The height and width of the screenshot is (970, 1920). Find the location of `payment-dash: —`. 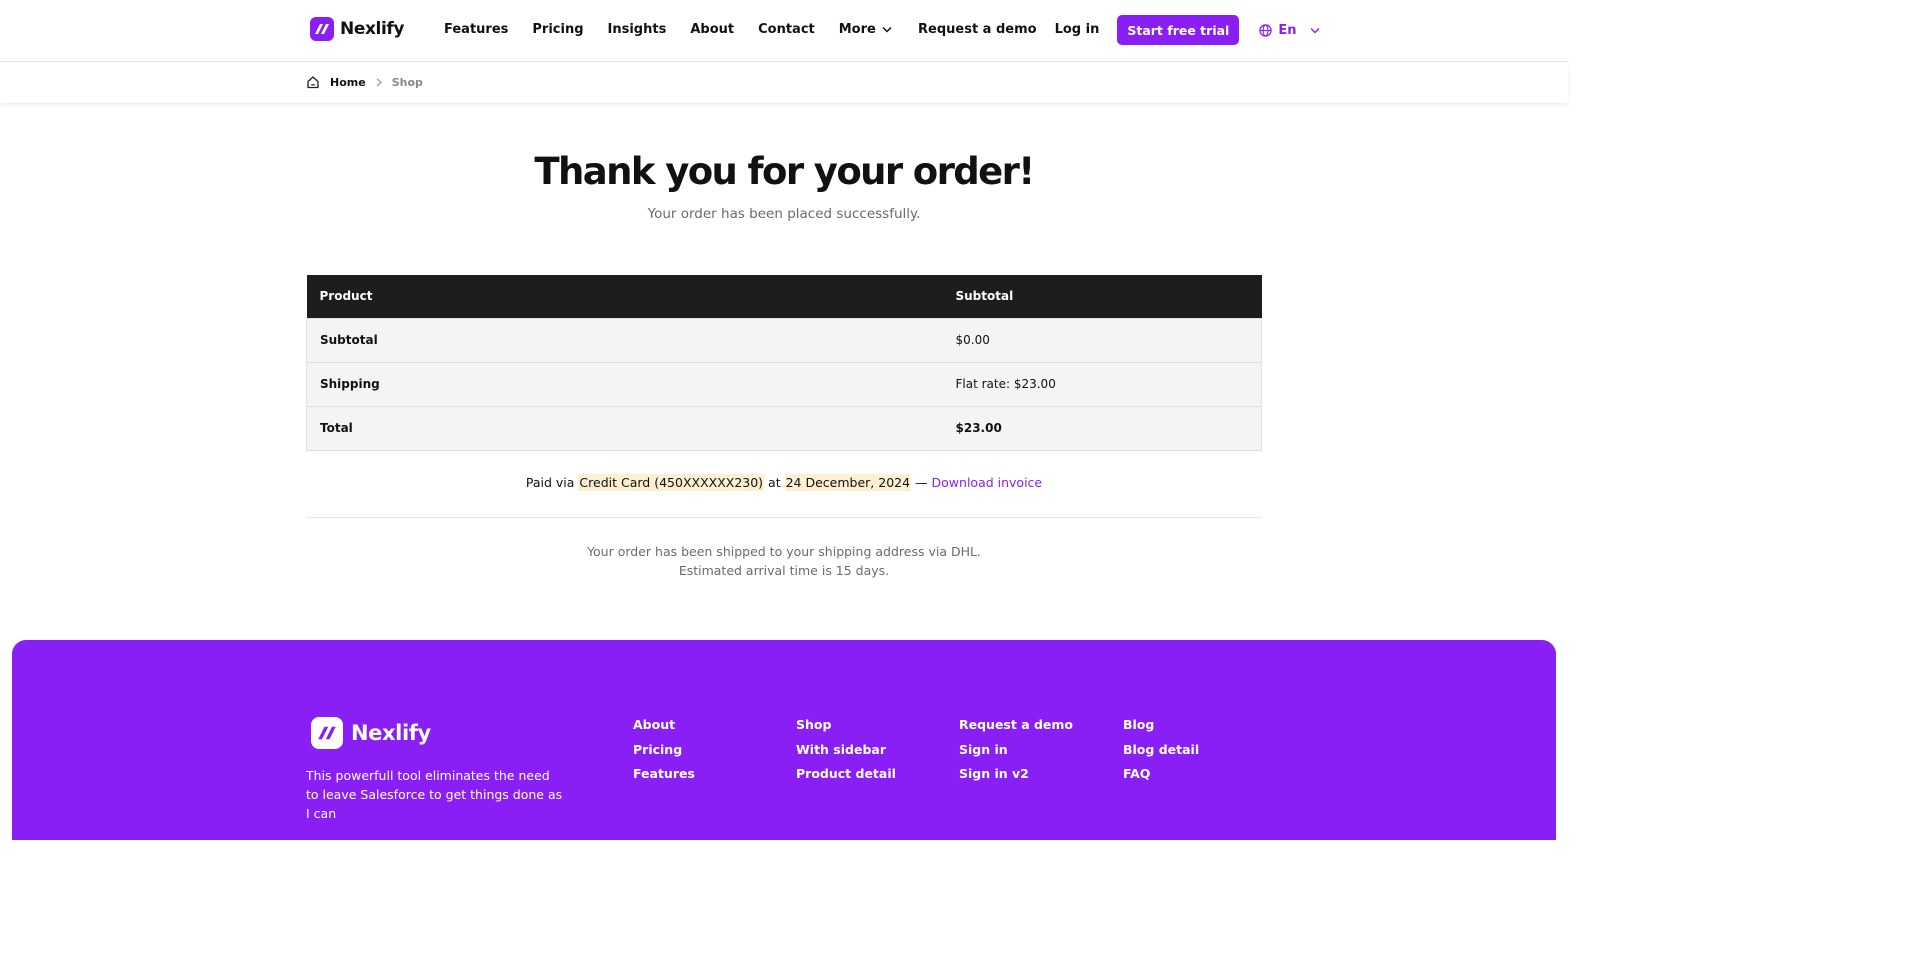

payment-dash: — is located at coordinates (921, 482).